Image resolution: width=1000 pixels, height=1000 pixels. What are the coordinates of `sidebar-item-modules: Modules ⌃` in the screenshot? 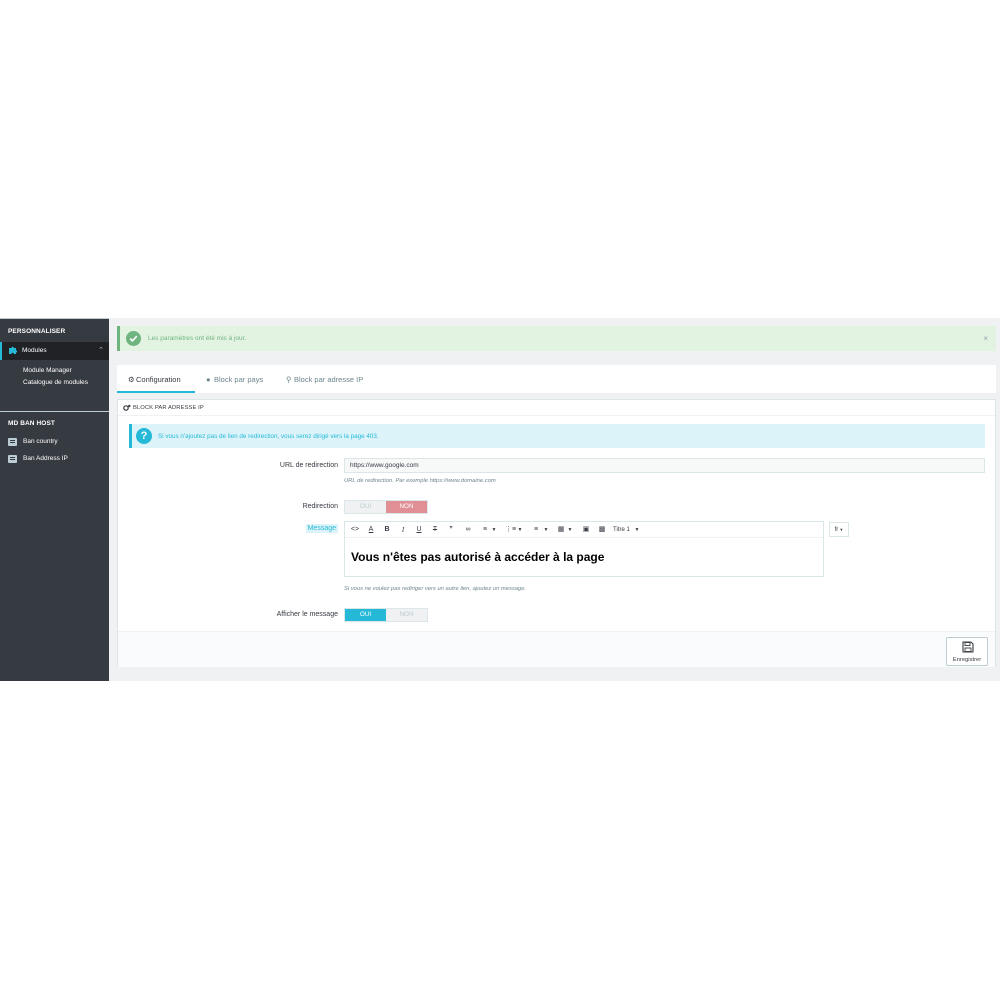 It's located at (54, 351).